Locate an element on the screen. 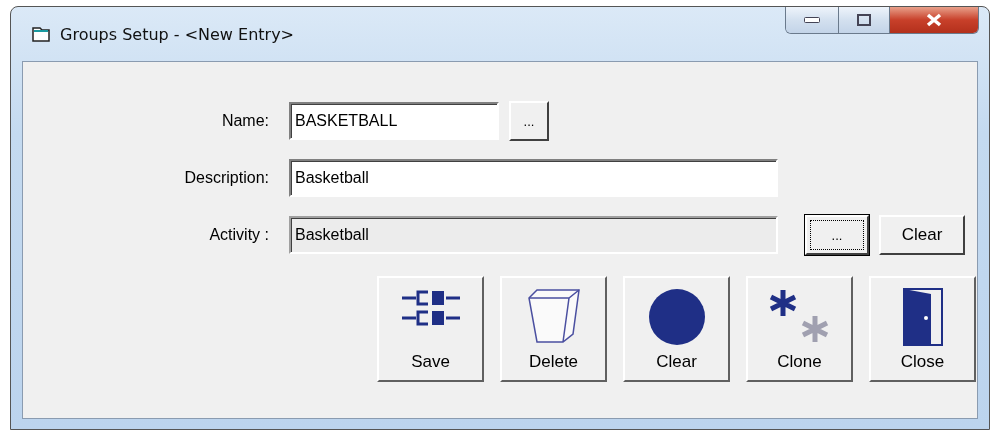 The image size is (1001, 434). close-icon is located at coordinates (934, 20).